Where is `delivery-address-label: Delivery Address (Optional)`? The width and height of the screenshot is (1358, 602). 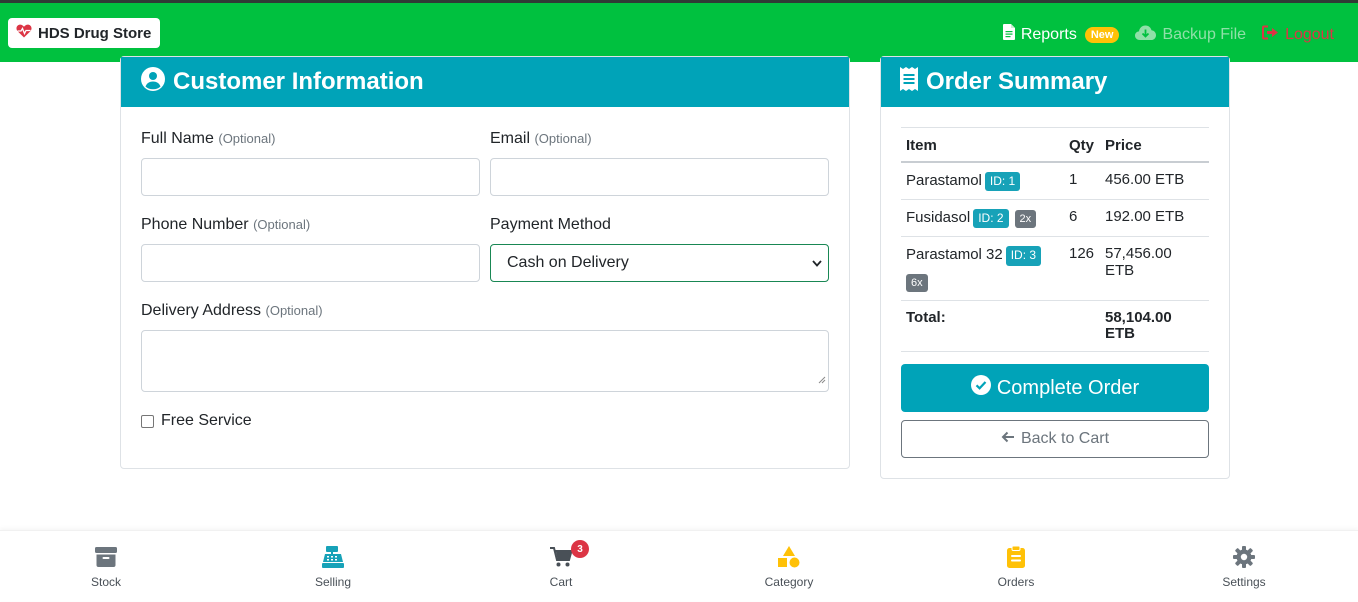
delivery-address-label: Delivery Address (Optional) is located at coordinates (232, 311).